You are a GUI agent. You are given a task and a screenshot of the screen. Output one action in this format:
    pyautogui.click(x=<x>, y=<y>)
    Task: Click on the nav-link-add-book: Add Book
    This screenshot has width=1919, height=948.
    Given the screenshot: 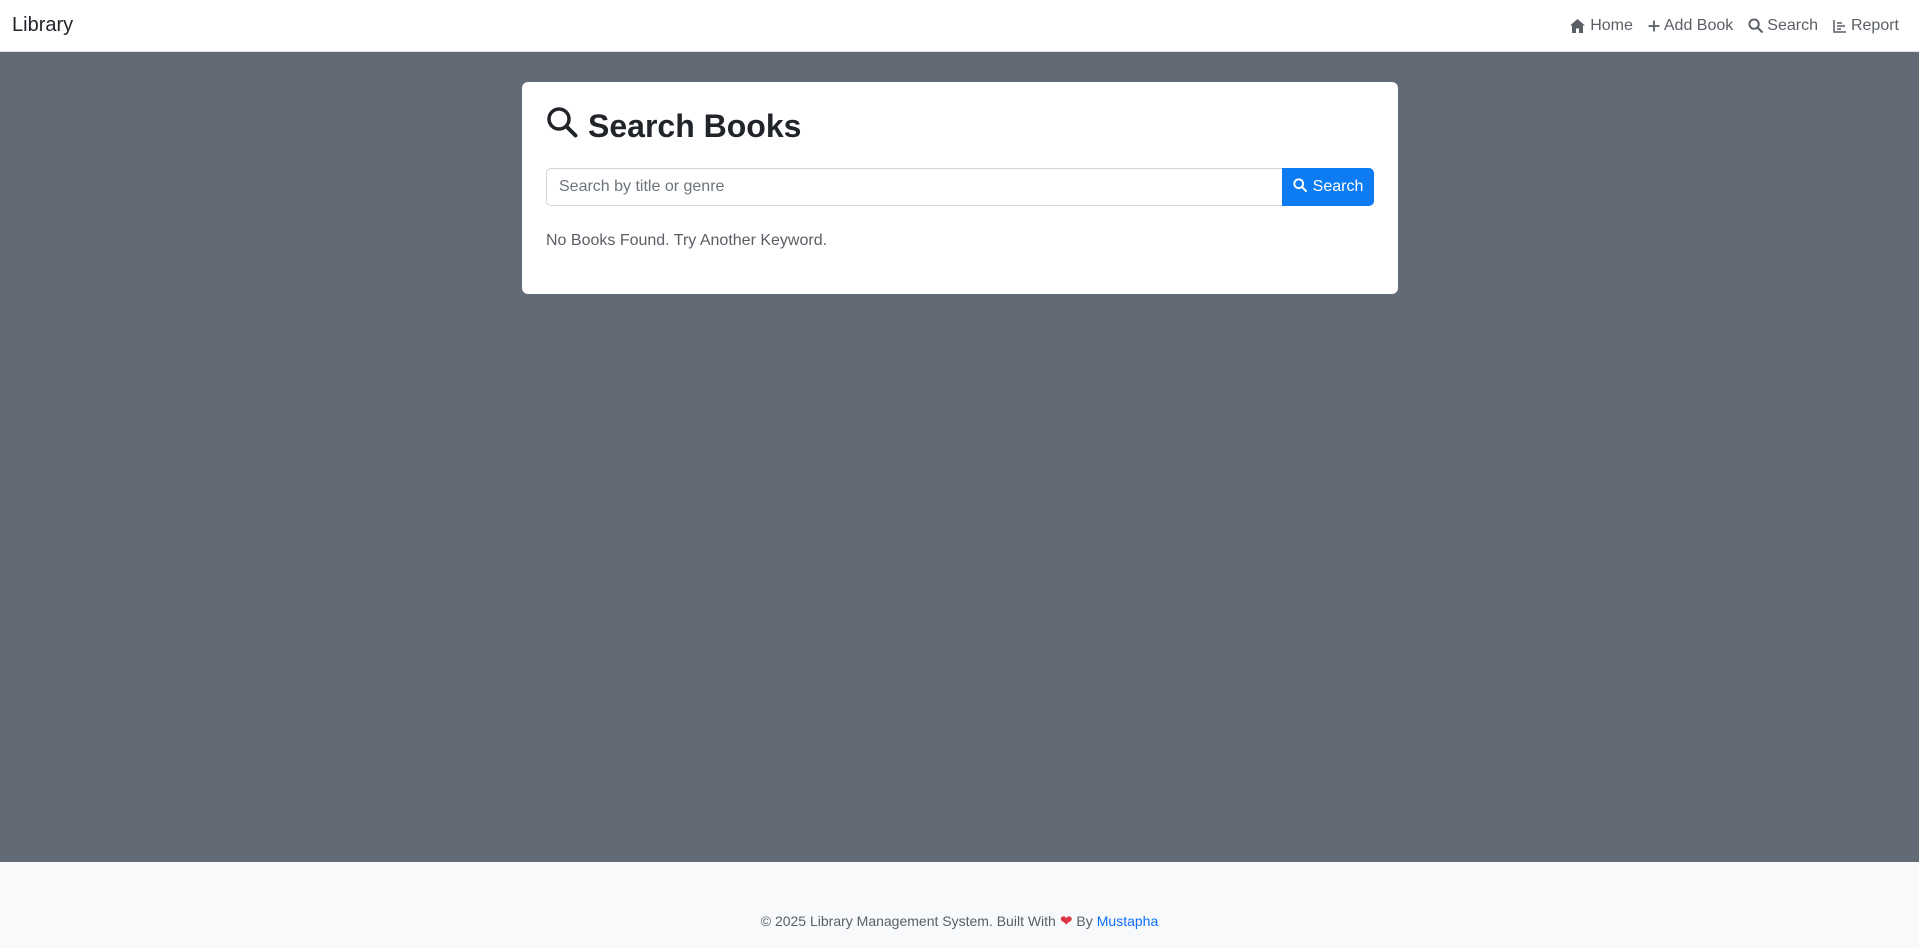 What is the action you would take?
    pyautogui.click(x=1690, y=26)
    